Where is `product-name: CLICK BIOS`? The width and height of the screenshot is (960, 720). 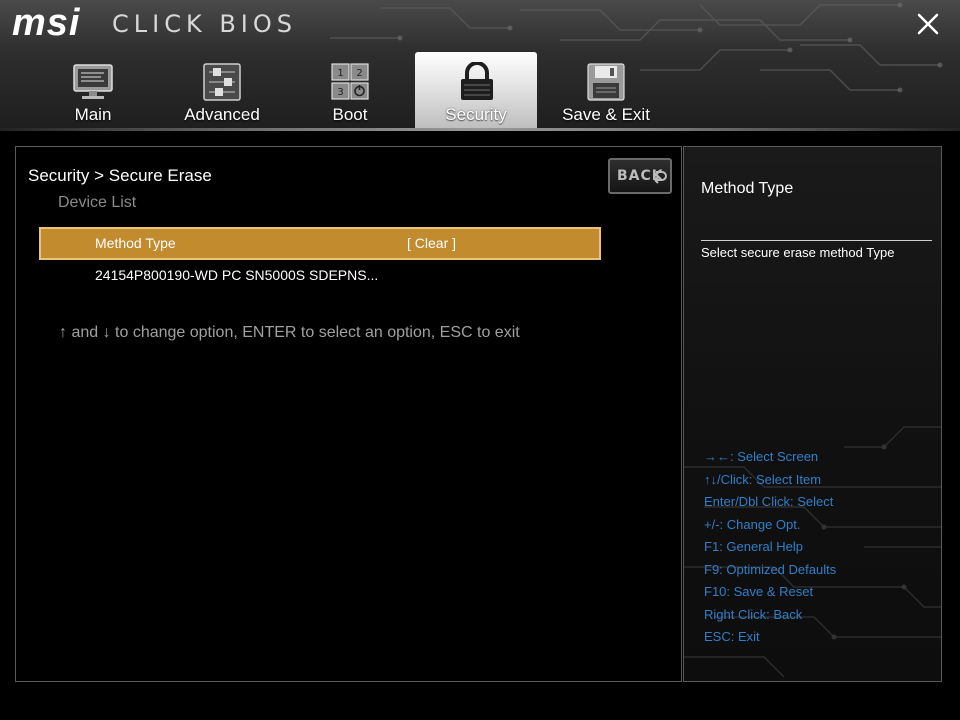
product-name: CLICK BIOS is located at coordinates (204, 24).